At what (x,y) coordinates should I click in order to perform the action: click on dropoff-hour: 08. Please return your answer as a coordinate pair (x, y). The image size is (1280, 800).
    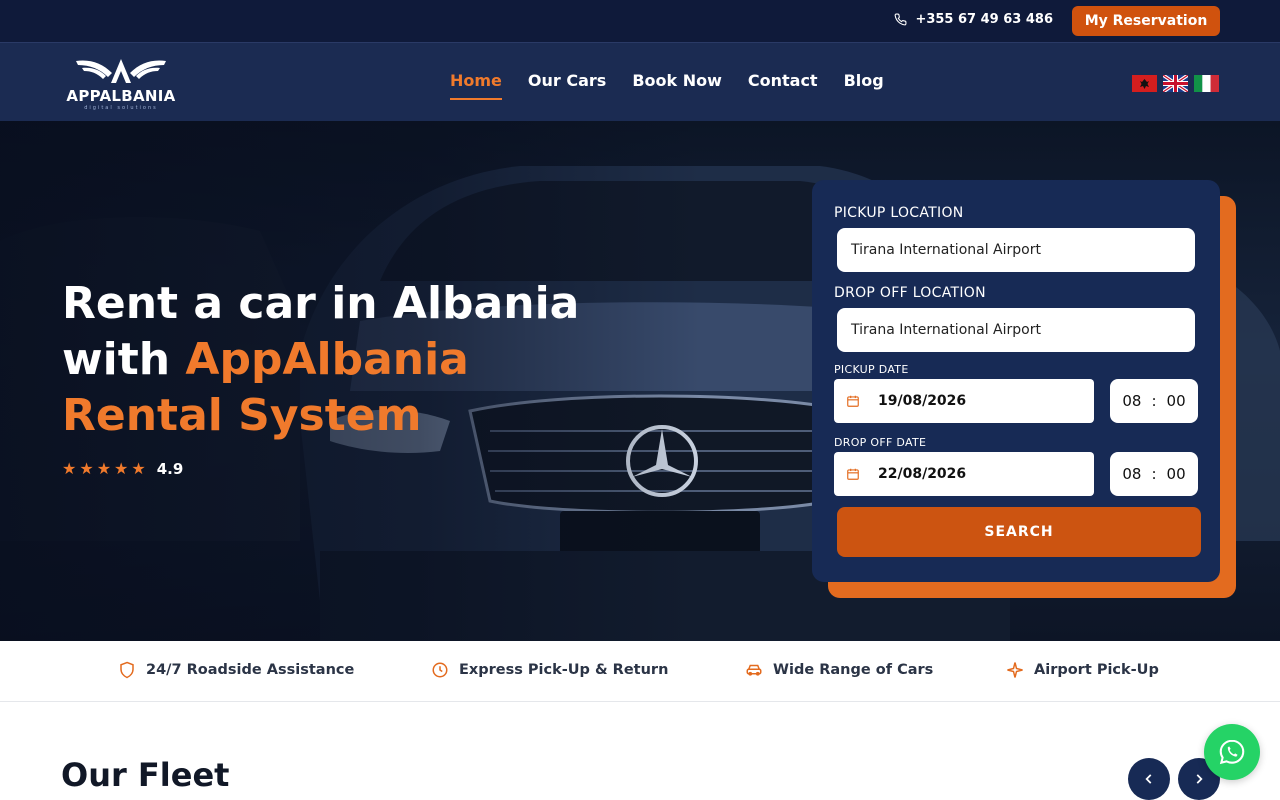
    Looking at the image, I should click on (1131, 474).